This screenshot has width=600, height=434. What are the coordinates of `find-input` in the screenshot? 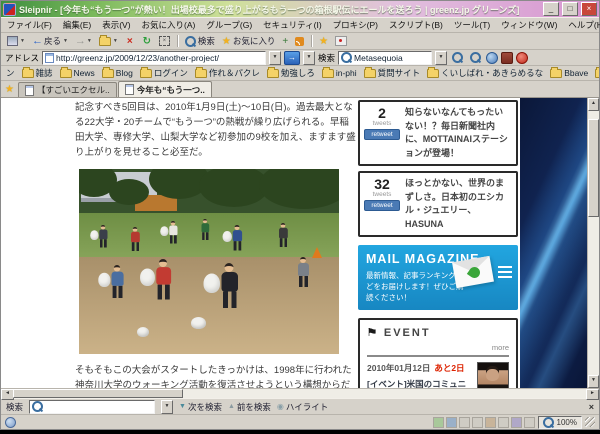 It's located at (92, 406).